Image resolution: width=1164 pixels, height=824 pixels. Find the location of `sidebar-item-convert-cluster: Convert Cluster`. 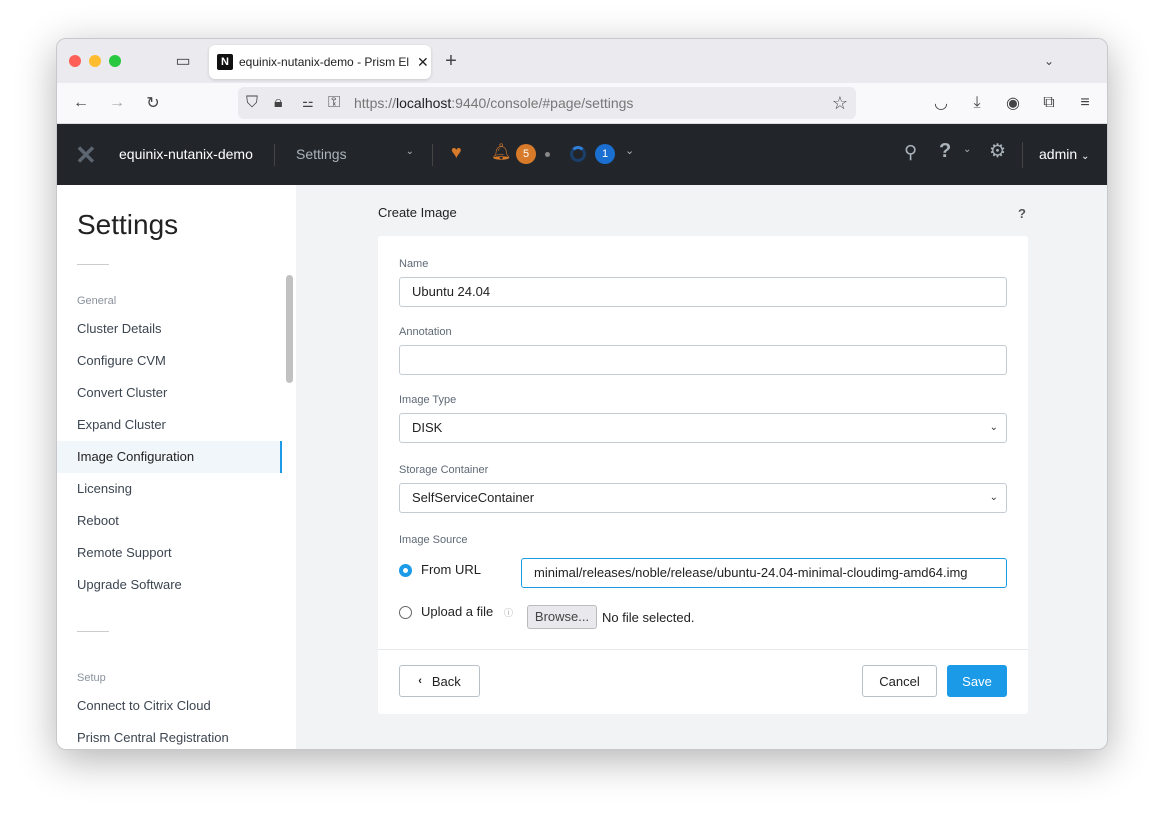

sidebar-item-convert-cluster: Convert Cluster is located at coordinates (169, 393).